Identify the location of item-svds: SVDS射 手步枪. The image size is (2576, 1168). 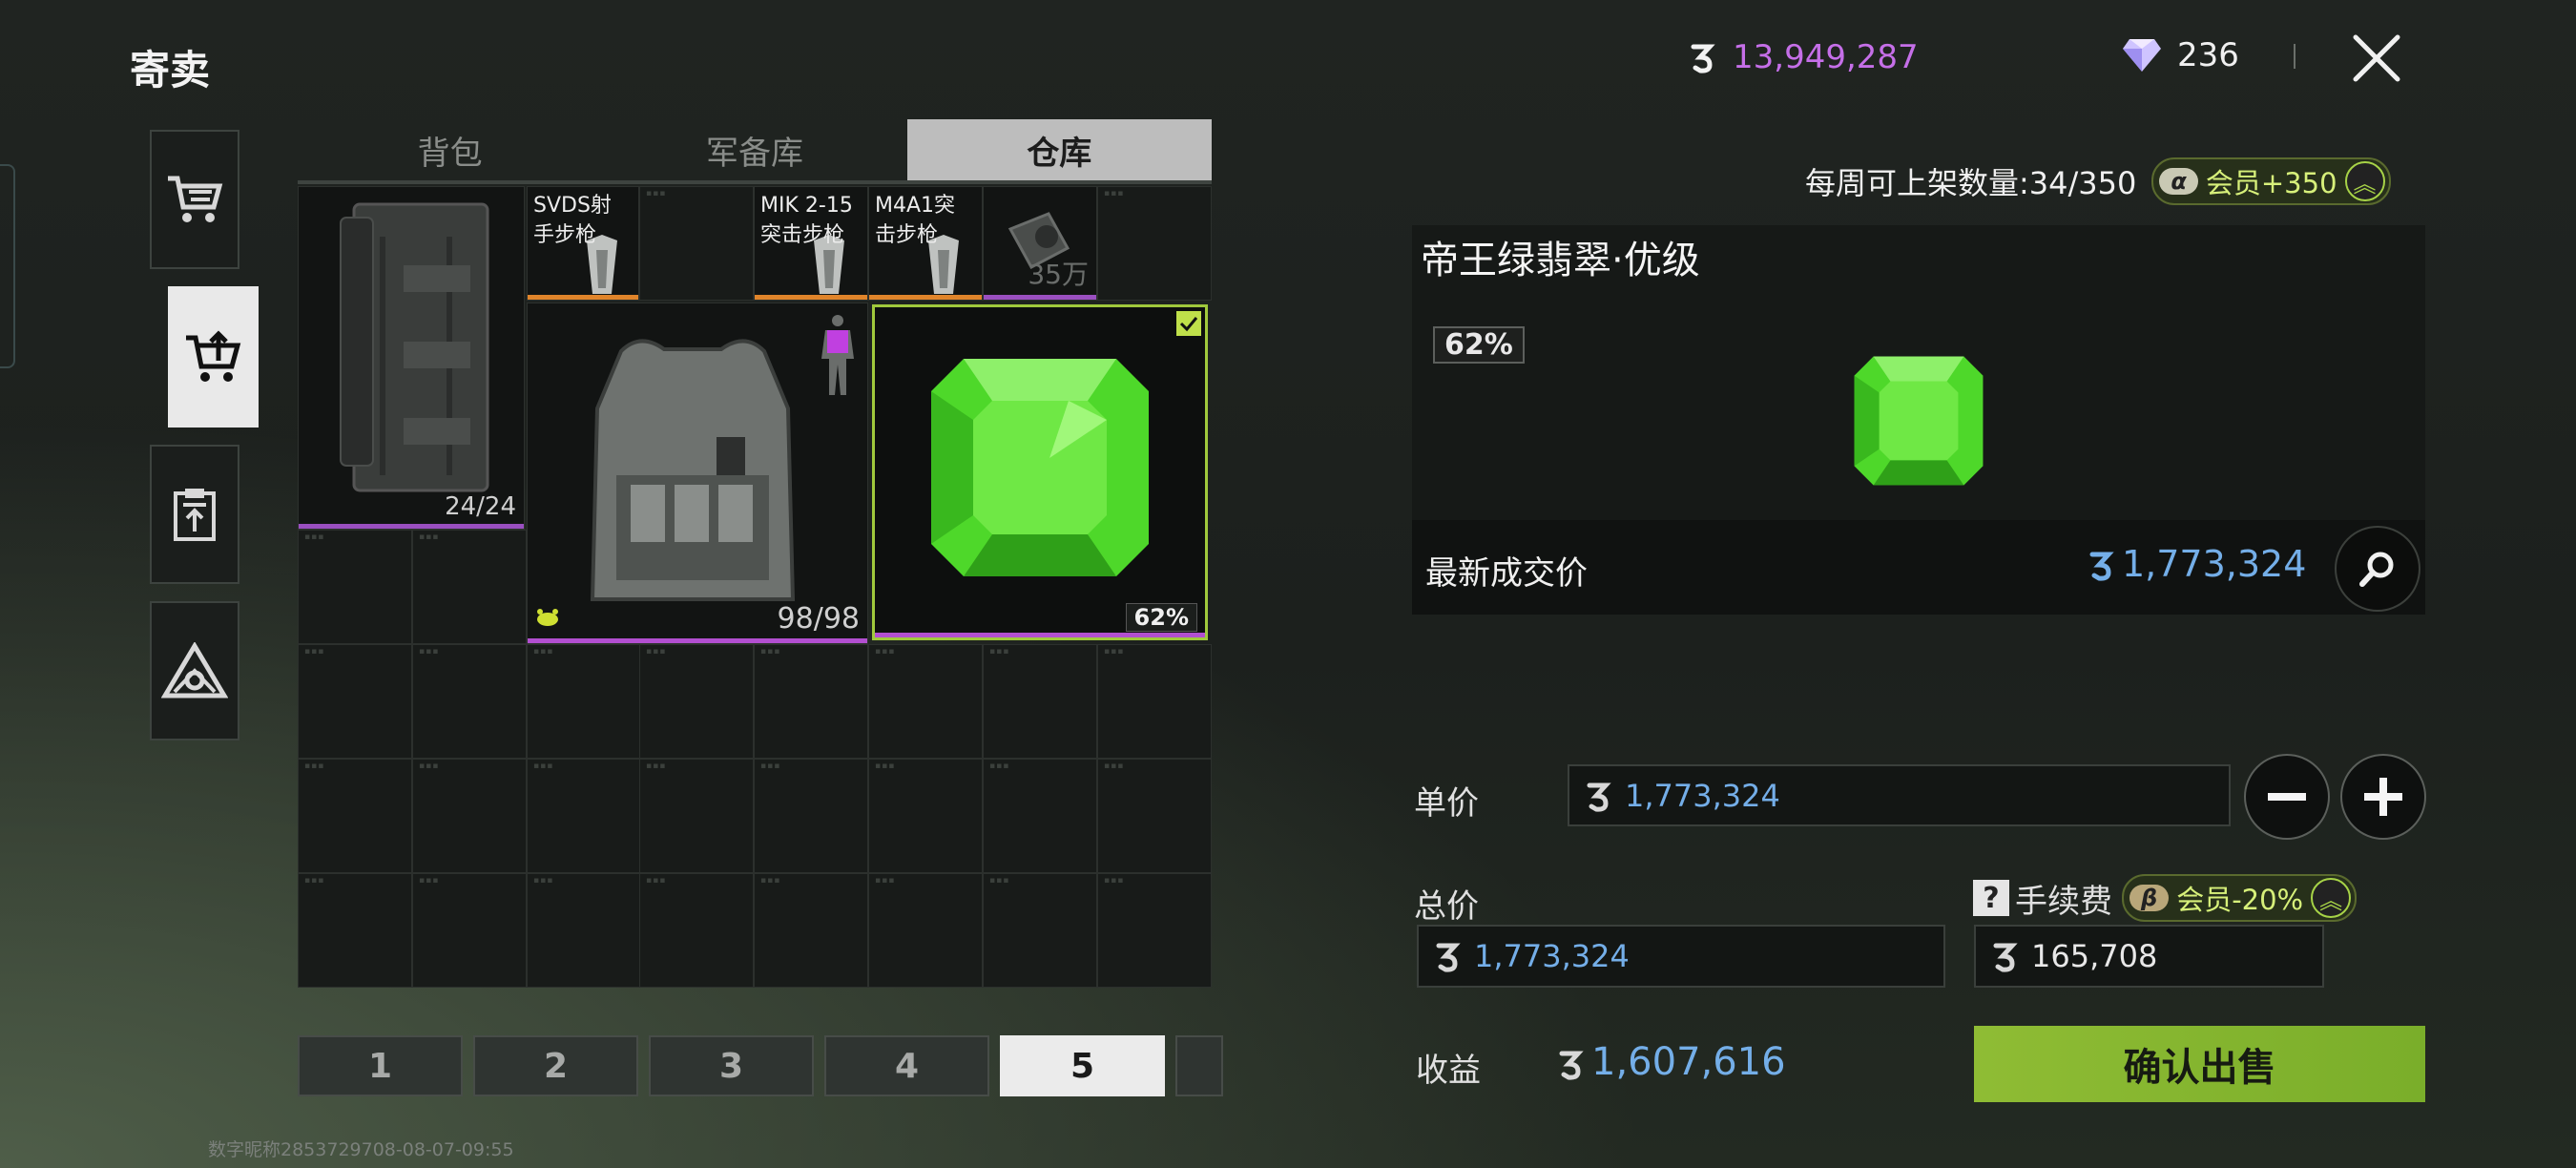
(583, 243).